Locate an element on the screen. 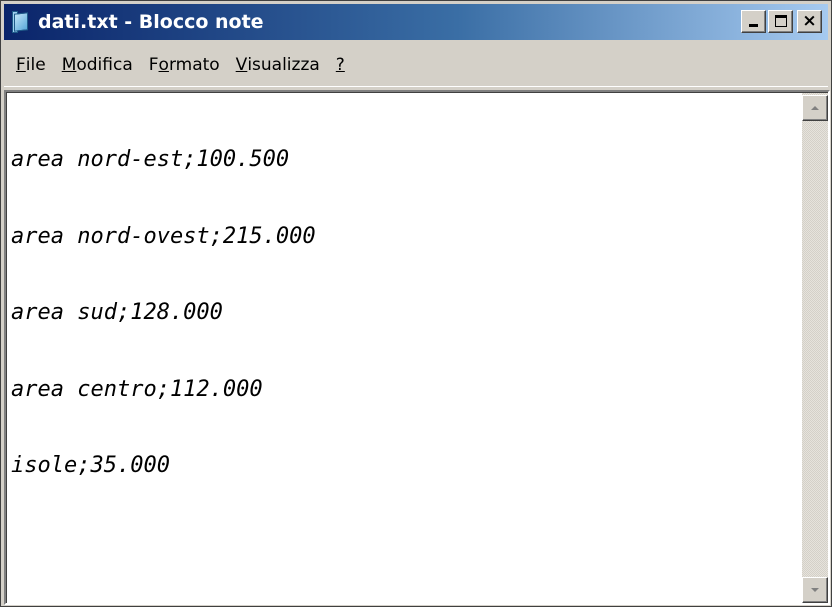 The width and height of the screenshot is (832, 607). maximize-button is located at coordinates (780, 21).